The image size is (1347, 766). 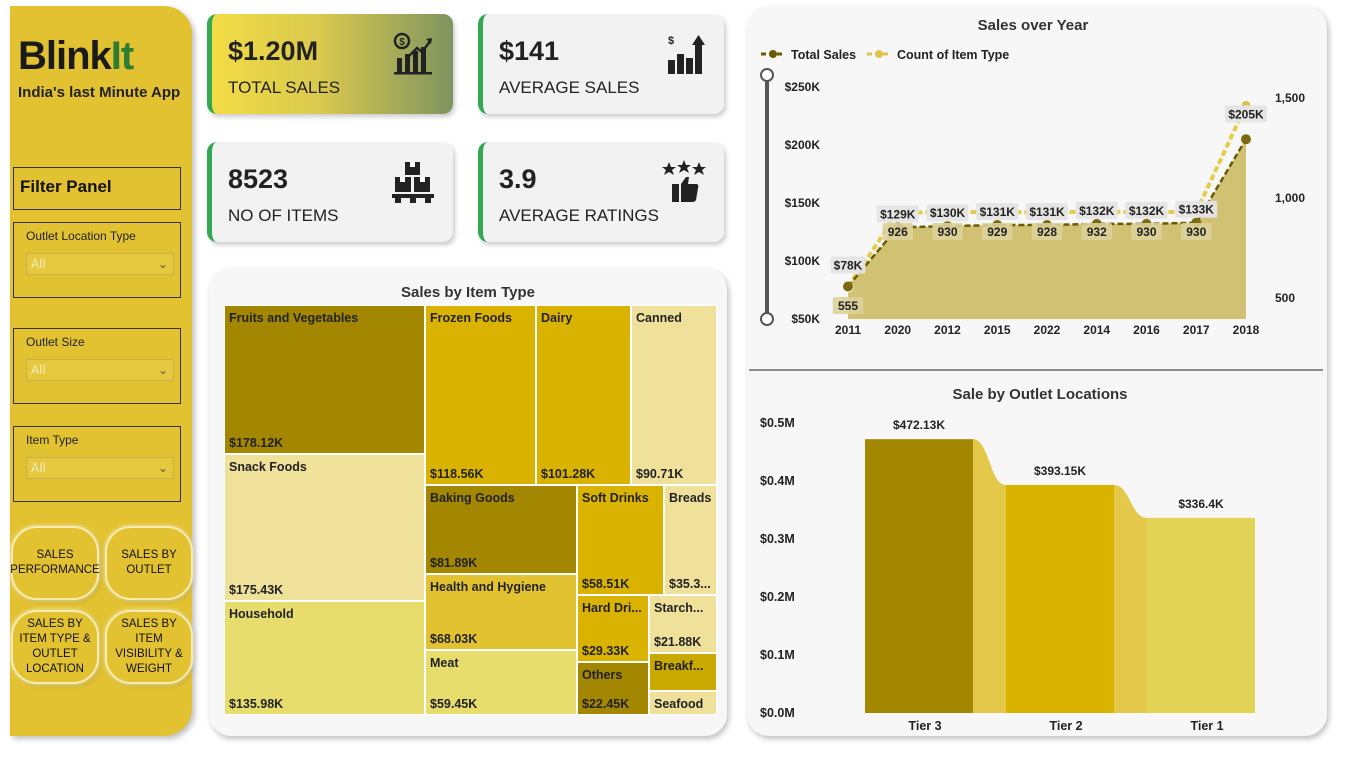 I want to click on sales-by-item-visibility-weight-button: SALES BY ITEM VISIBILITY & WEIGHT, so click(x=149, y=647).